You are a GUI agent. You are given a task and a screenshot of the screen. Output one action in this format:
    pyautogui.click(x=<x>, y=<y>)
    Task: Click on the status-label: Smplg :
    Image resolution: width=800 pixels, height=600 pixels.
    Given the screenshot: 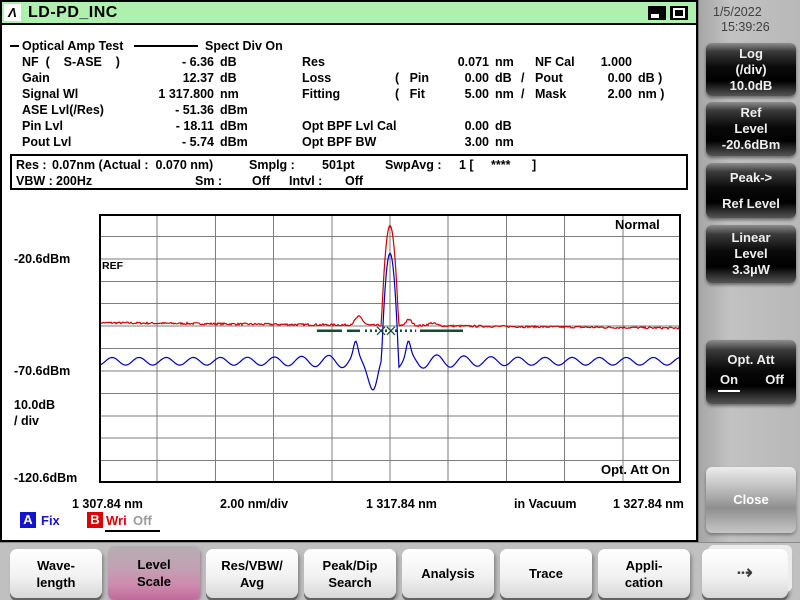 What is the action you would take?
    pyautogui.click(x=272, y=165)
    